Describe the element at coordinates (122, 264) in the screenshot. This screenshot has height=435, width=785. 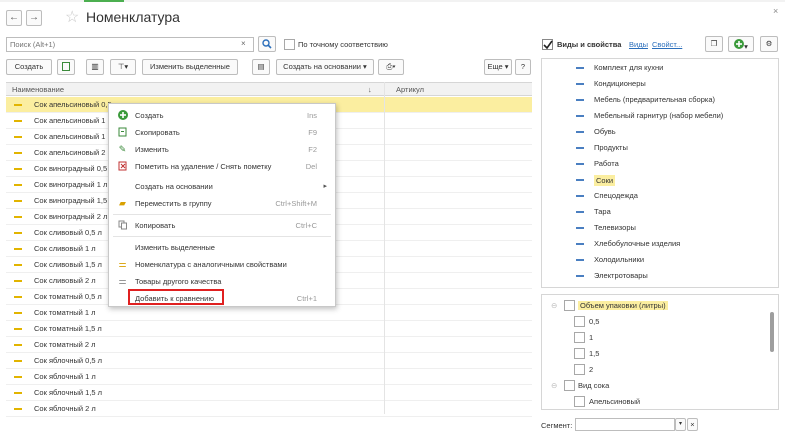
I see `similar-items-icon: ⚌` at that location.